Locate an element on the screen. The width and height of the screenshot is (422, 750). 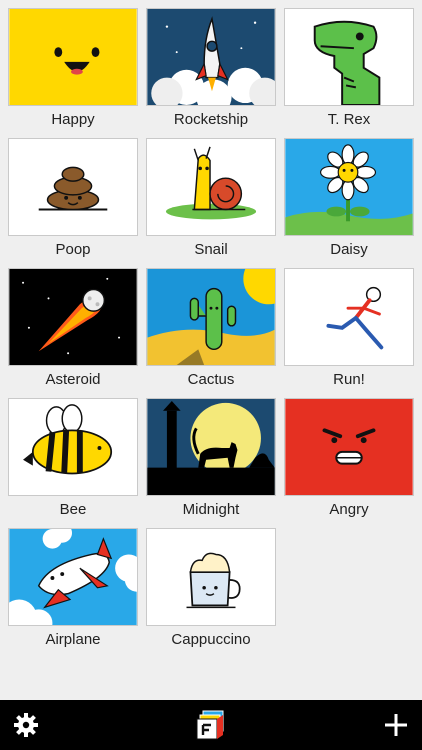
runner-icon is located at coordinates (349, 317).